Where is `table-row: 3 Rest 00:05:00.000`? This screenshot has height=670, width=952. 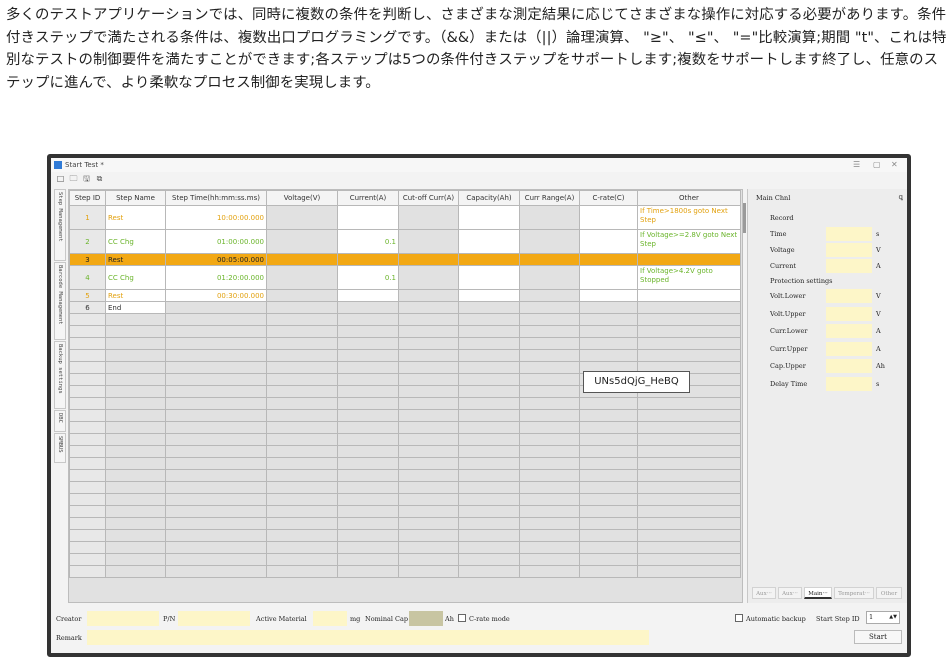
table-row: 3 Rest 00:05:00.000 is located at coordinates (405, 259).